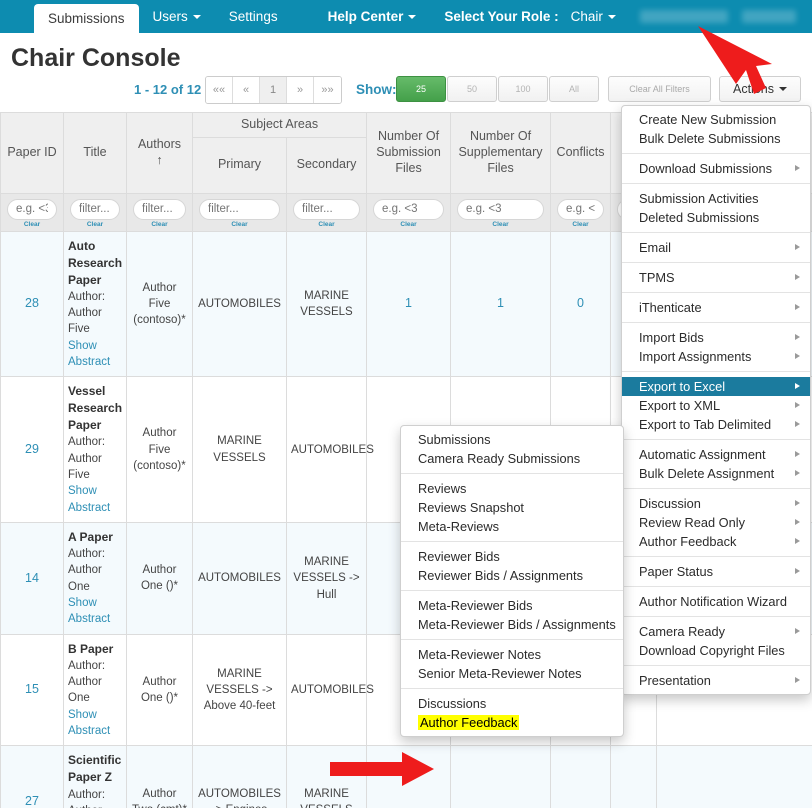 This screenshot has height=808, width=812. I want to click on actions-item-download-submissions: Download Submissions, so click(716, 168).